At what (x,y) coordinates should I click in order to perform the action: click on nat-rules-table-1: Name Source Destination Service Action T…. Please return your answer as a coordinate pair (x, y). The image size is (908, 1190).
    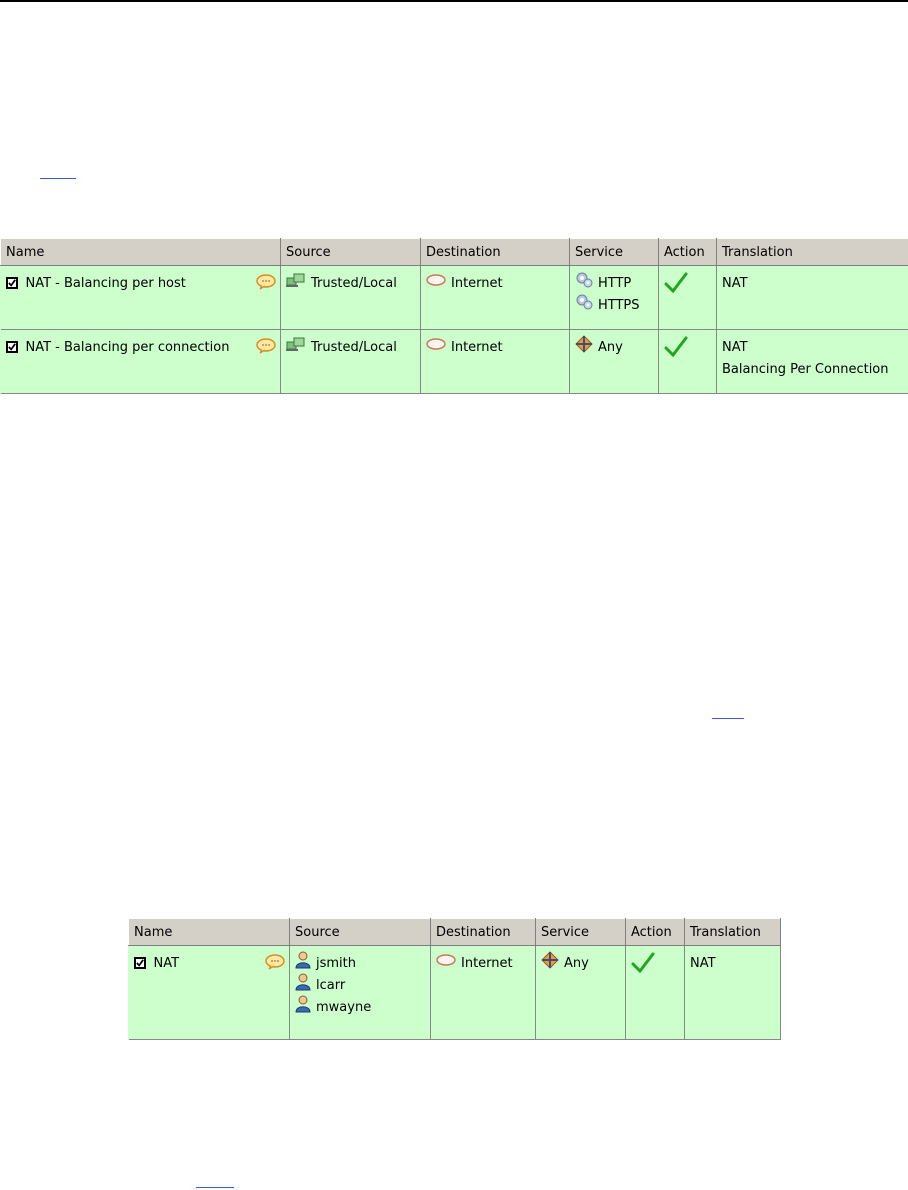
    Looking at the image, I should click on (454, 316).